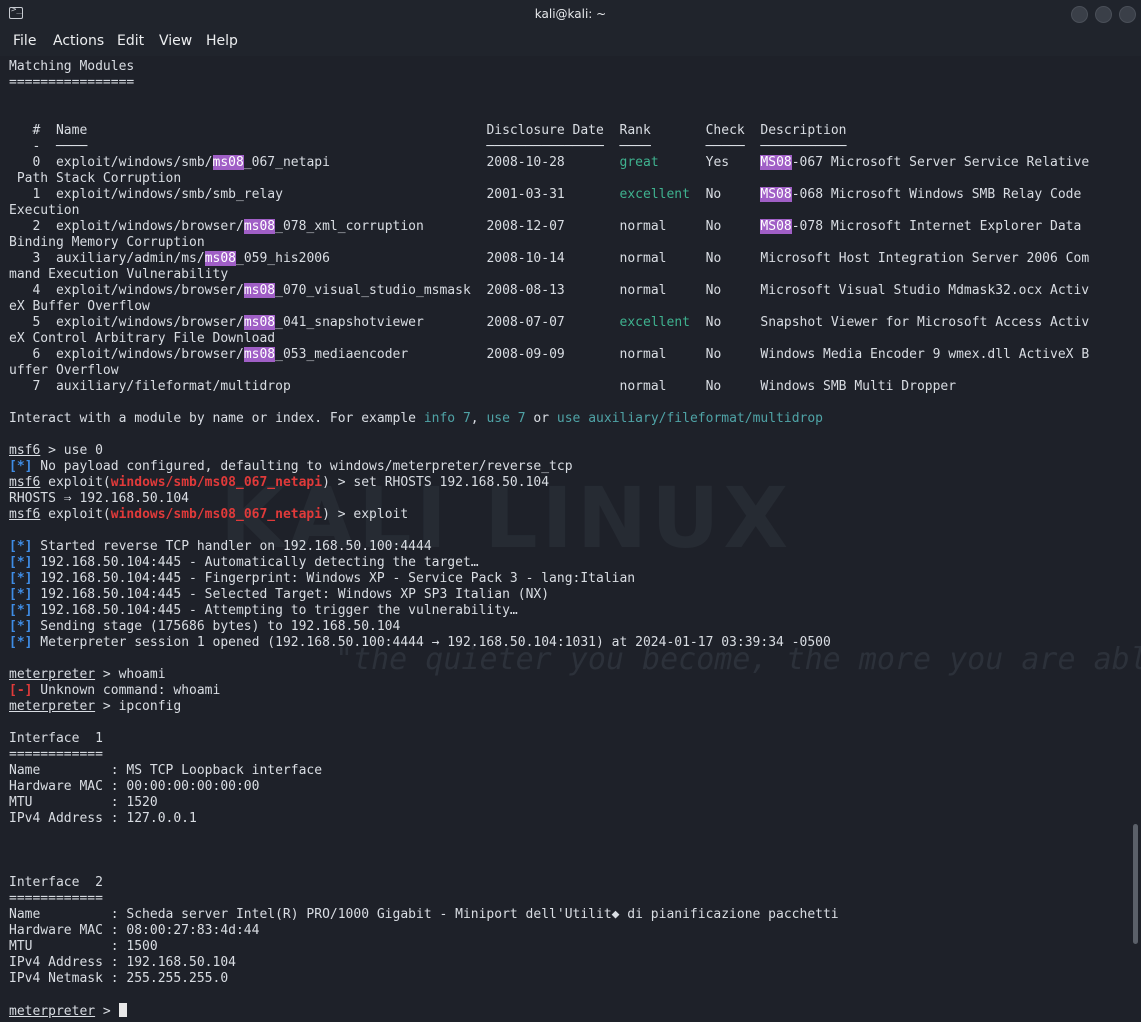 The height and width of the screenshot is (1022, 1141). What do you see at coordinates (776, 162) in the screenshot?
I see `search-match: MS08` at bounding box center [776, 162].